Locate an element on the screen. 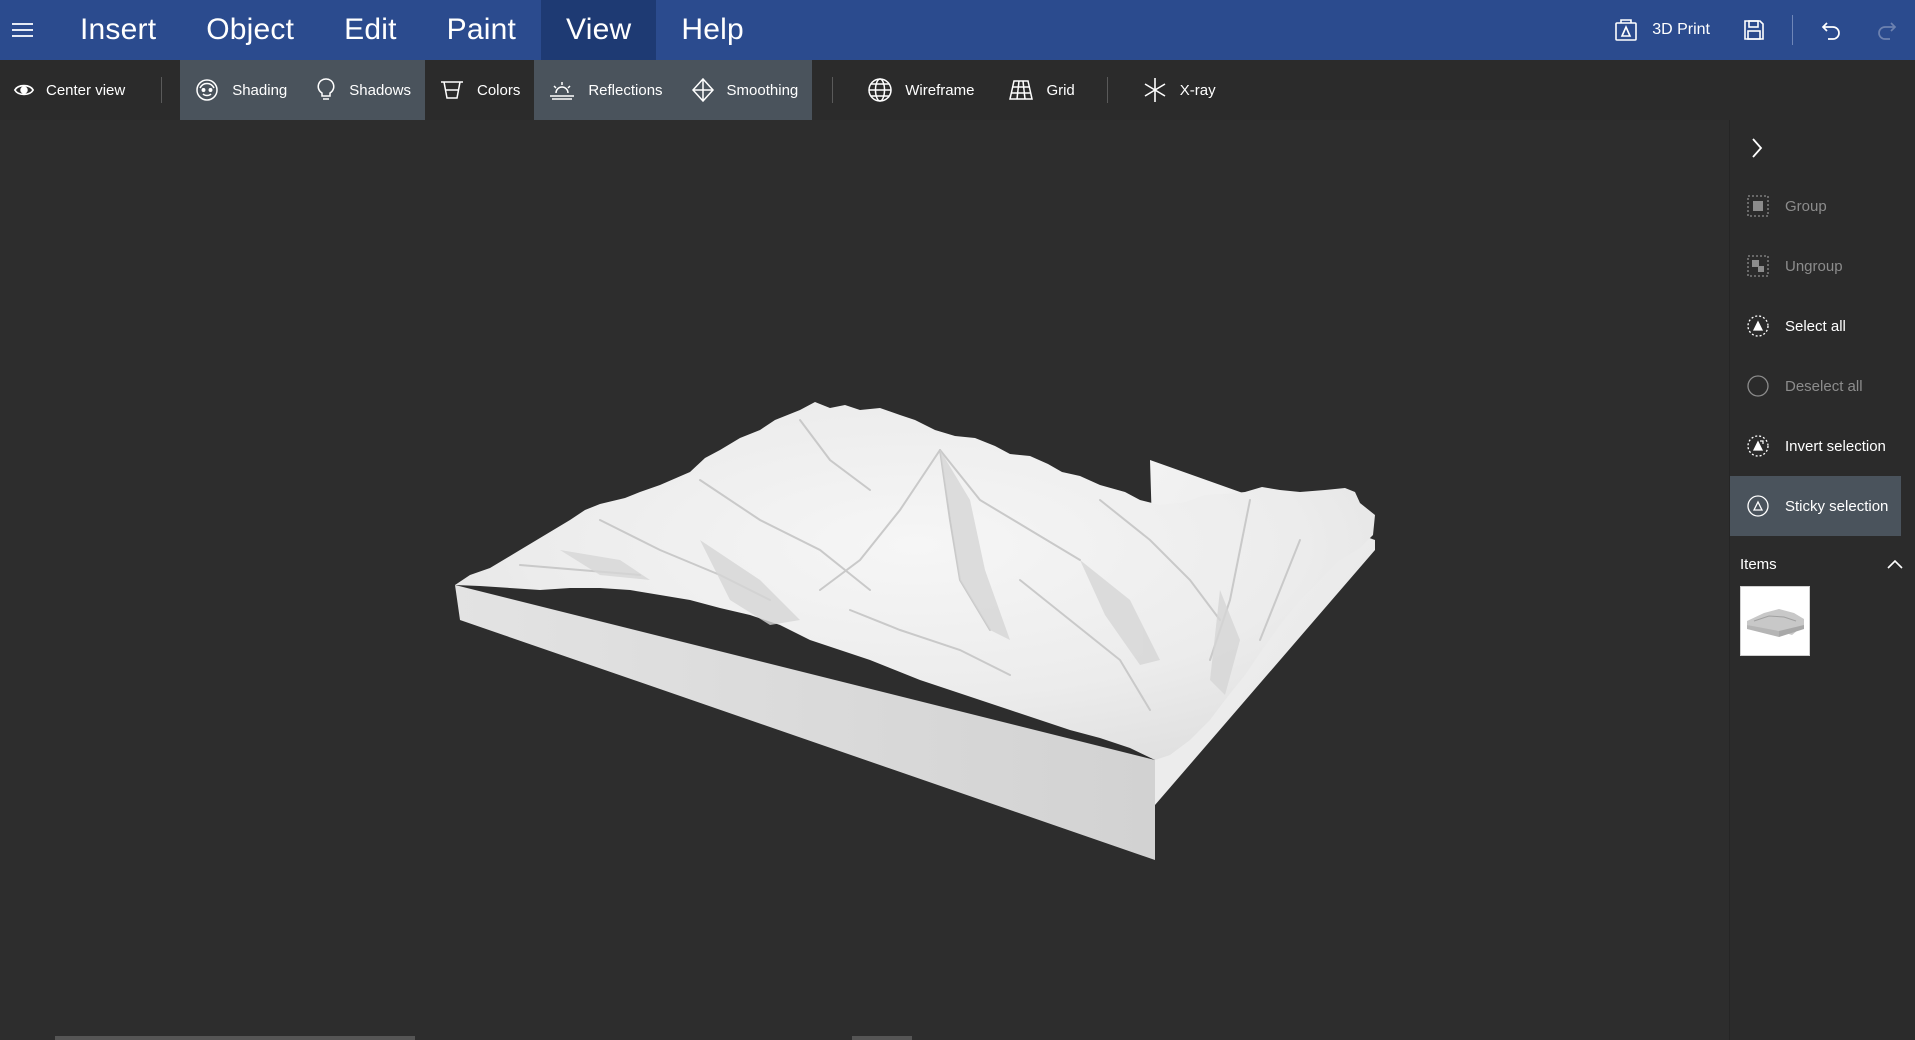 Image resolution: width=1915 pixels, height=1040 pixels. items-label: Items is located at coordinates (1758, 564).